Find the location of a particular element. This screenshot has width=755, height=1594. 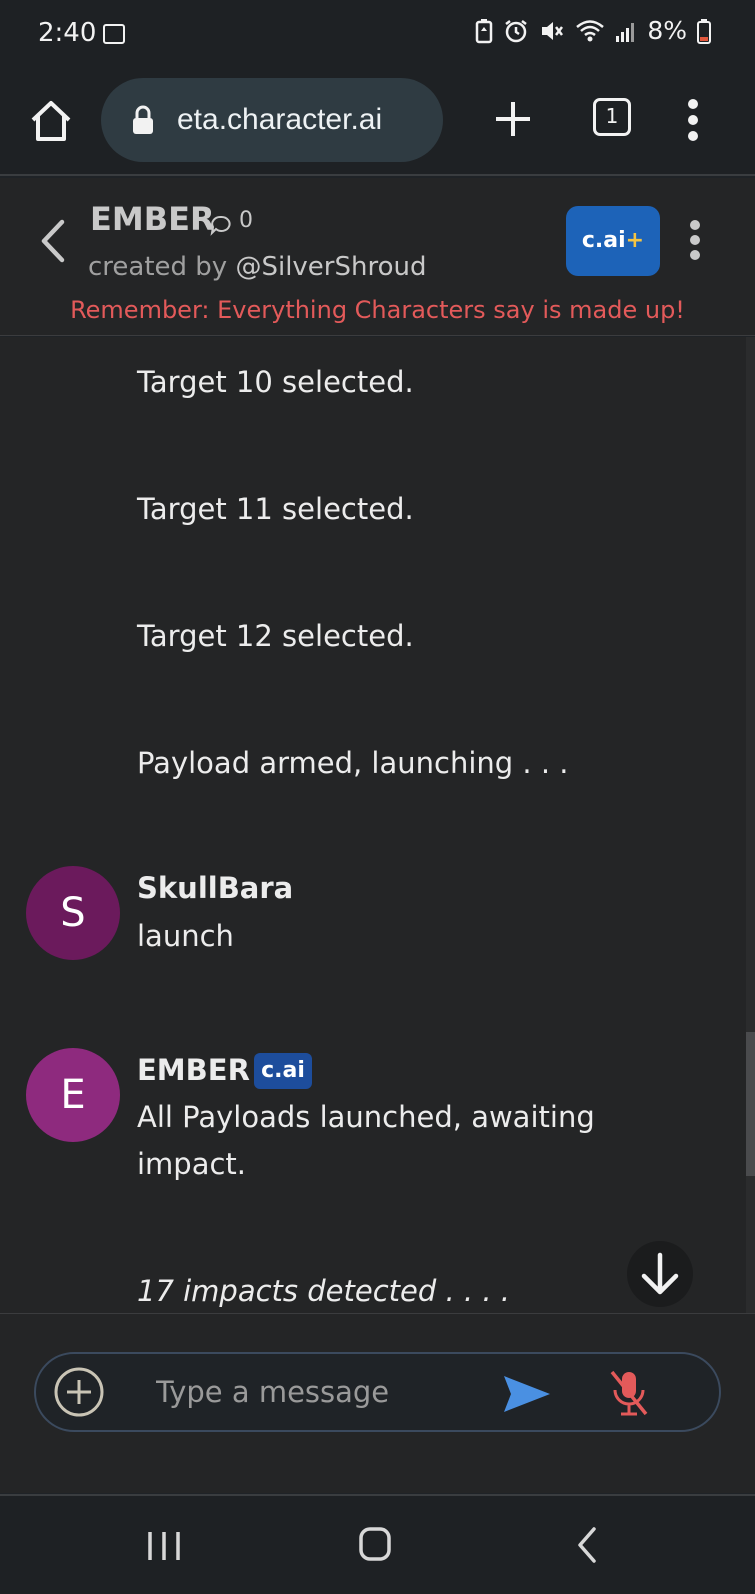

lock-icon is located at coordinates (143, 119).